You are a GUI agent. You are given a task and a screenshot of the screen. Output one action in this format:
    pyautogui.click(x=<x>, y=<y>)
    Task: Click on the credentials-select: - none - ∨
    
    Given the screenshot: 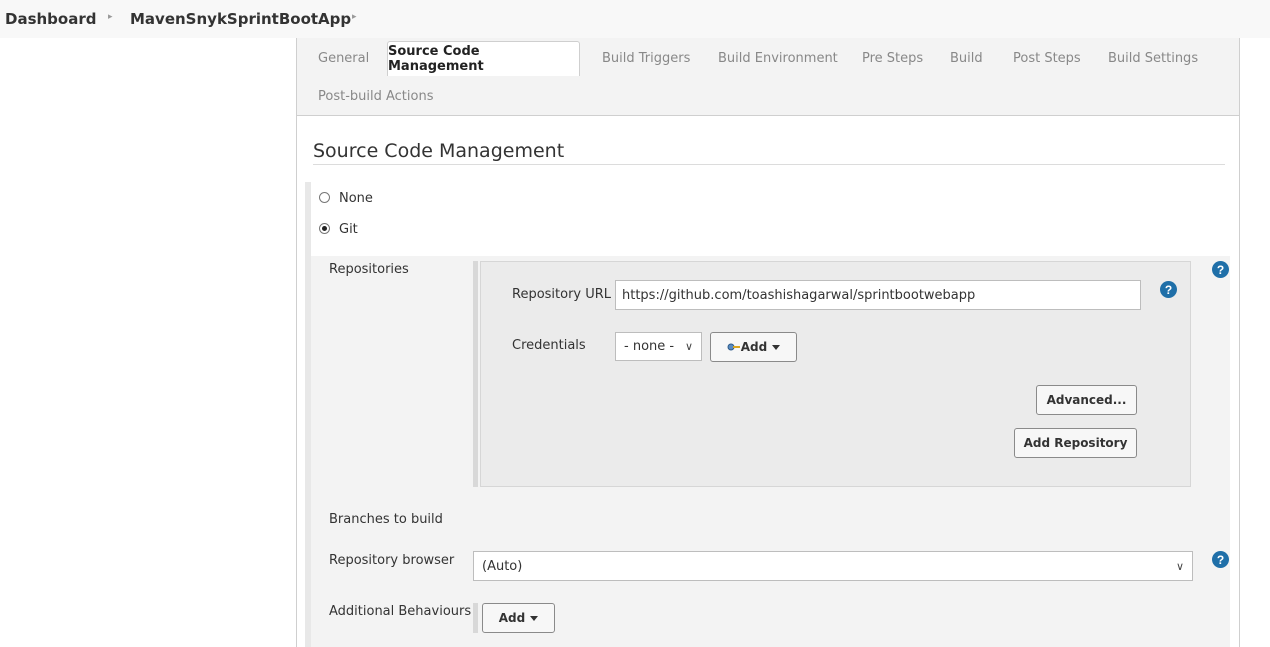 What is the action you would take?
    pyautogui.click(x=658, y=346)
    